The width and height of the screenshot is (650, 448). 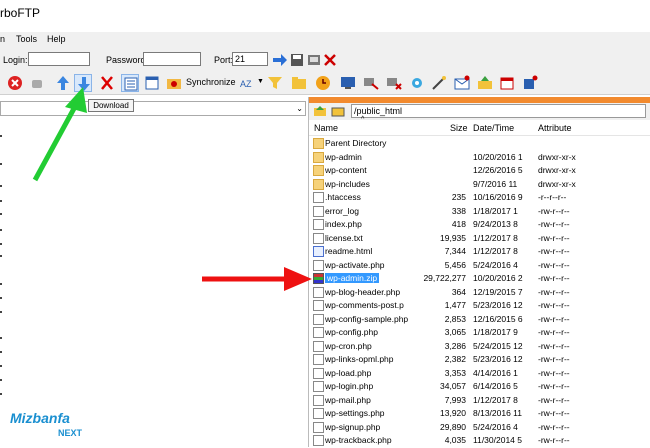 What do you see at coordinates (367, 318) in the screenshot?
I see `file-name: wp-config-sample.php` at bounding box center [367, 318].